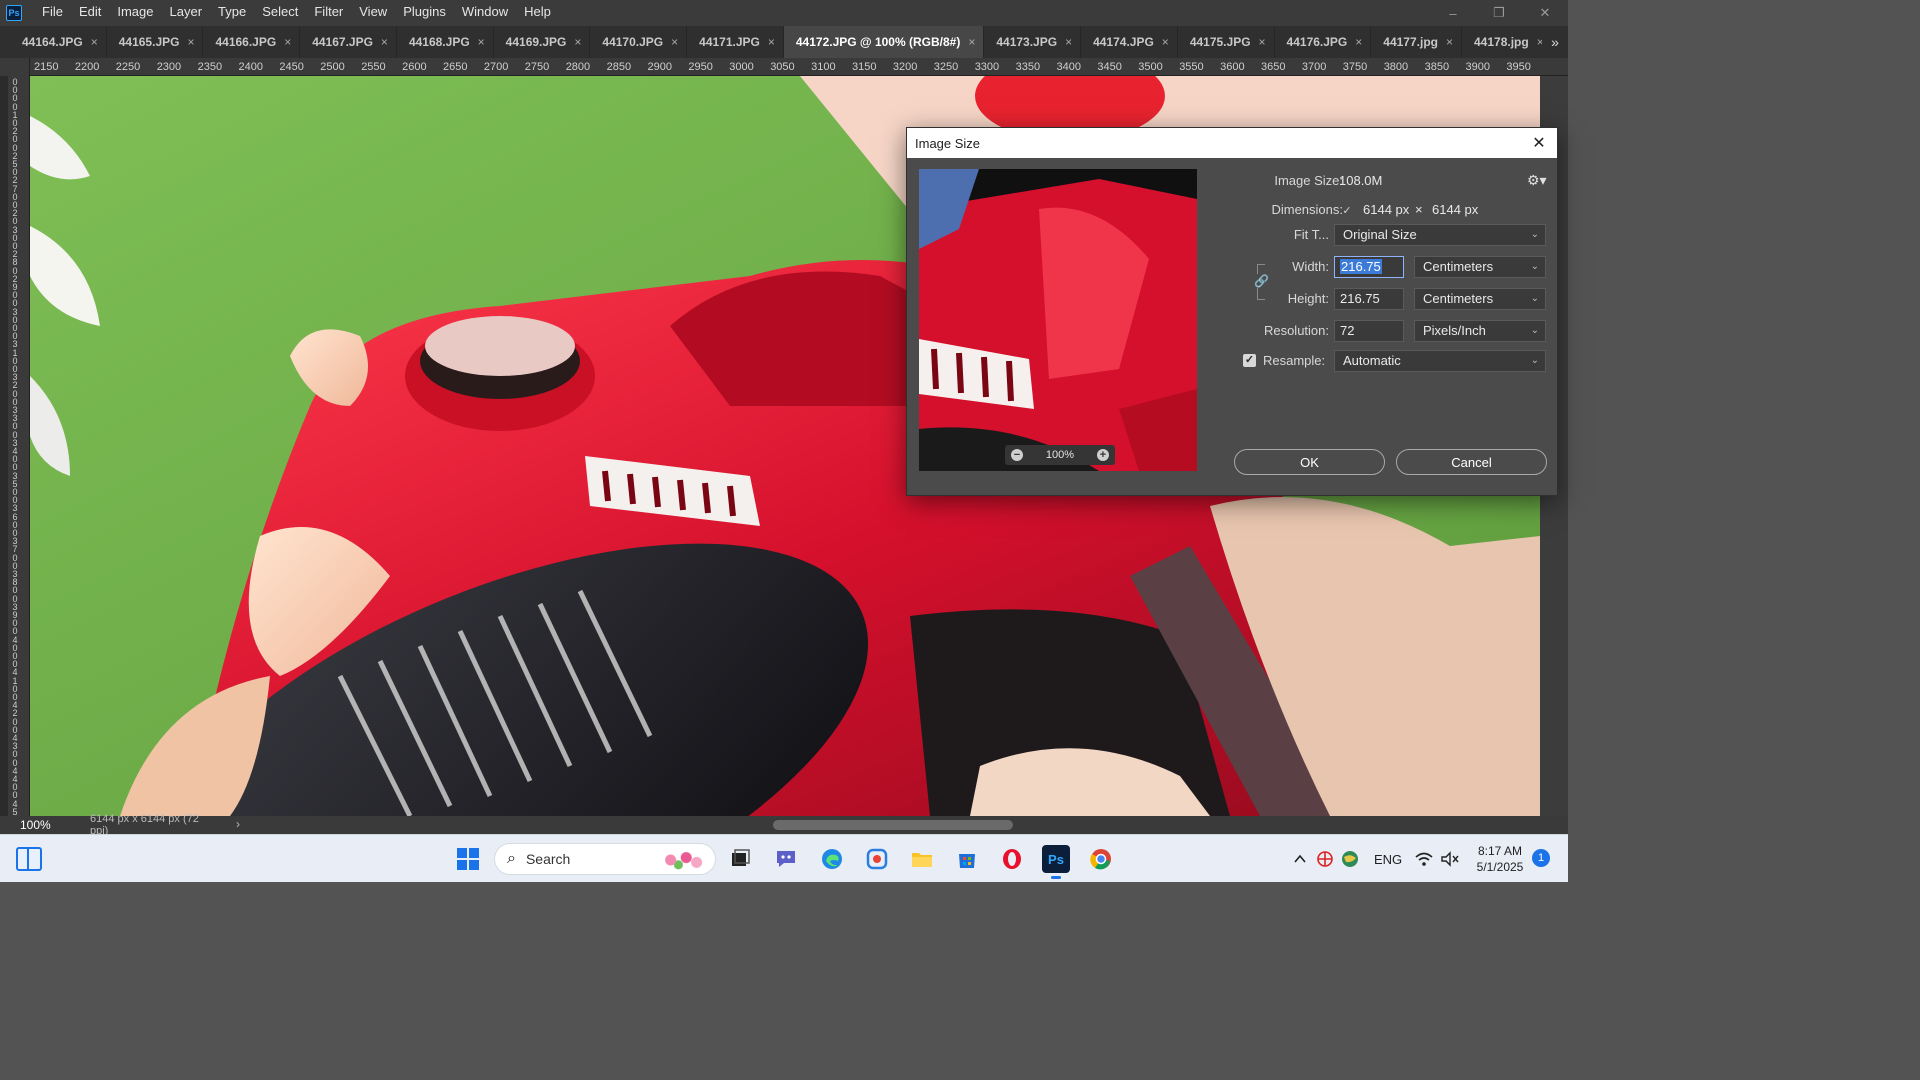 The width and height of the screenshot is (1920, 1080). Describe the element at coordinates (348, 42) in the screenshot. I see `document-tab: 44167.JPG ×` at that location.